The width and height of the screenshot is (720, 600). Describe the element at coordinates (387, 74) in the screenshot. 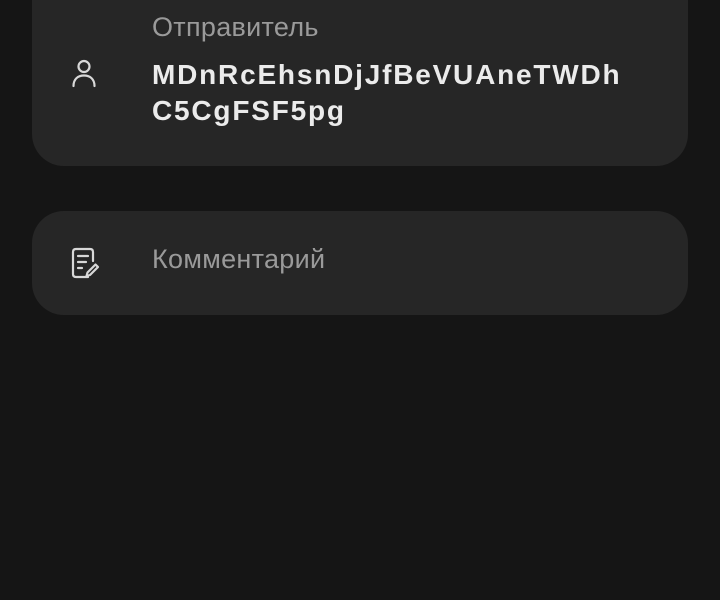

I see `sender-address-line-1: MDnRcEhsnDjJfBeVUAneTWDh` at that location.